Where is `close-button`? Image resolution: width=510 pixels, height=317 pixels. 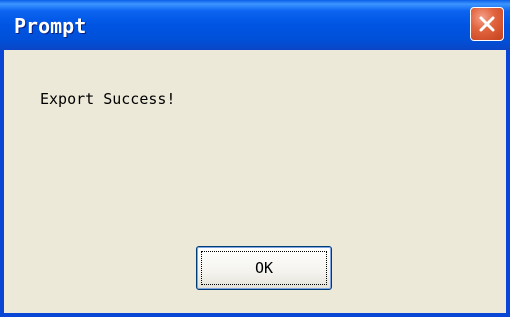 close-button is located at coordinates (487, 24).